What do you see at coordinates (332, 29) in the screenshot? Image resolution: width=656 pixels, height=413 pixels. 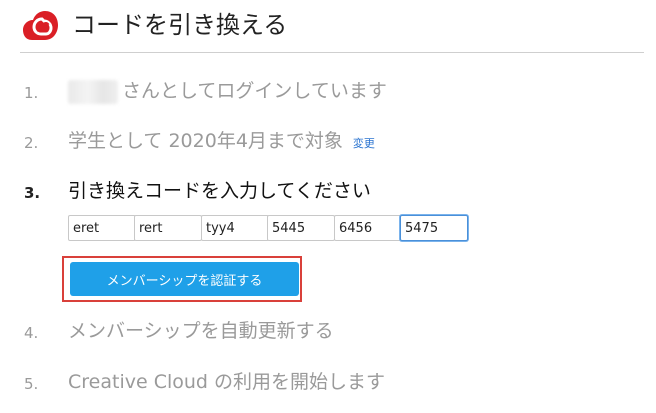 I see `page-header: コードを引き換える` at bounding box center [332, 29].